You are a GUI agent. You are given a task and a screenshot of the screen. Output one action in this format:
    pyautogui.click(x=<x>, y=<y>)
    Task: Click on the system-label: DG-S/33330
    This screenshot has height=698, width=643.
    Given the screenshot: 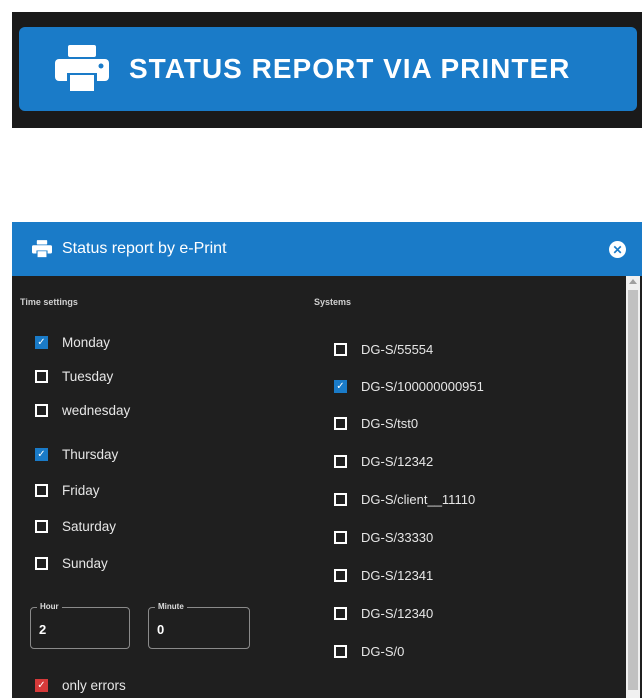 What is the action you would take?
    pyautogui.click(x=397, y=537)
    